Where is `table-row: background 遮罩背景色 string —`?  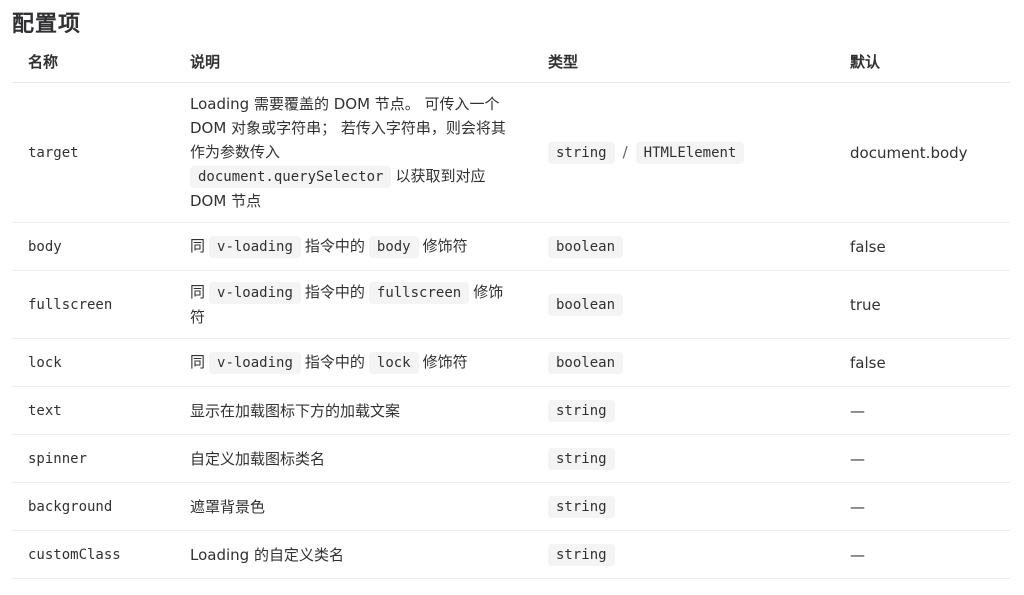
table-row: background 遮罩背景色 string — is located at coordinates (511, 506).